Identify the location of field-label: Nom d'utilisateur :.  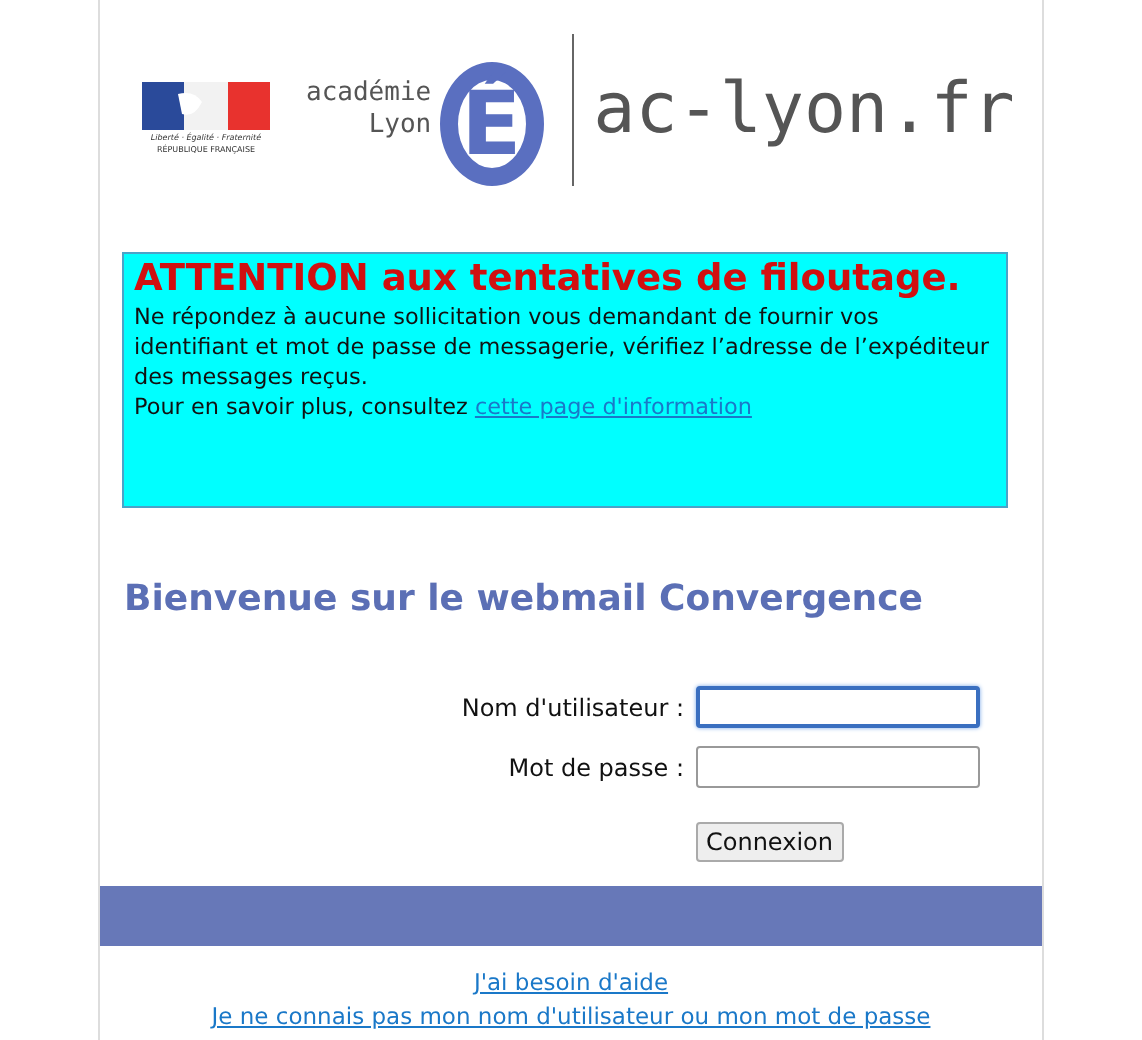
(571, 707).